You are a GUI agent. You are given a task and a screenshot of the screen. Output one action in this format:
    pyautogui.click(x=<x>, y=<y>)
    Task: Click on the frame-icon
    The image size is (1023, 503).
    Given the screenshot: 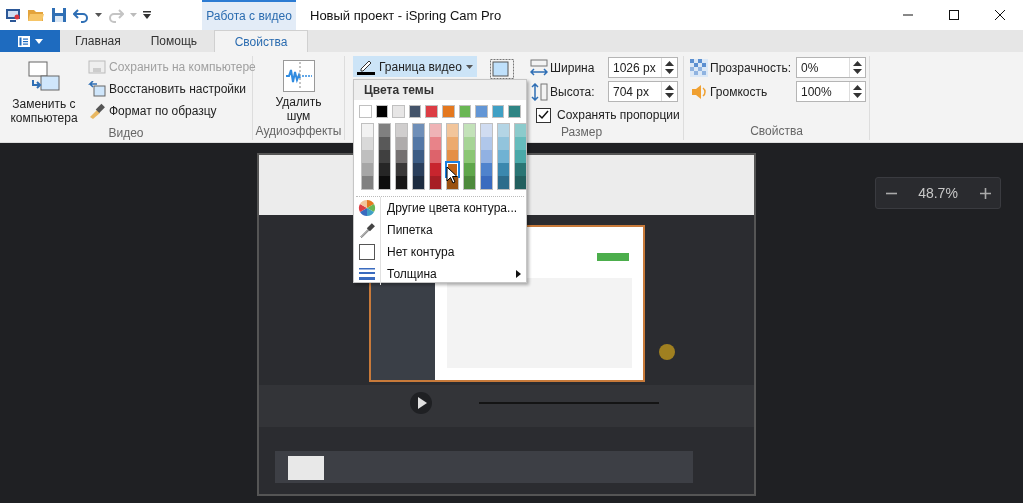 What is the action you would take?
    pyautogui.click(x=502, y=69)
    